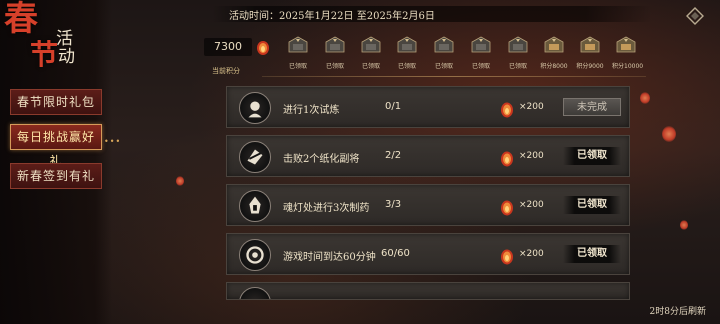 This screenshot has width=720, height=324. What do you see at coordinates (395, 253) in the screenshot?
I see `task-progress: 60/60` at bounding box center [395, 253].